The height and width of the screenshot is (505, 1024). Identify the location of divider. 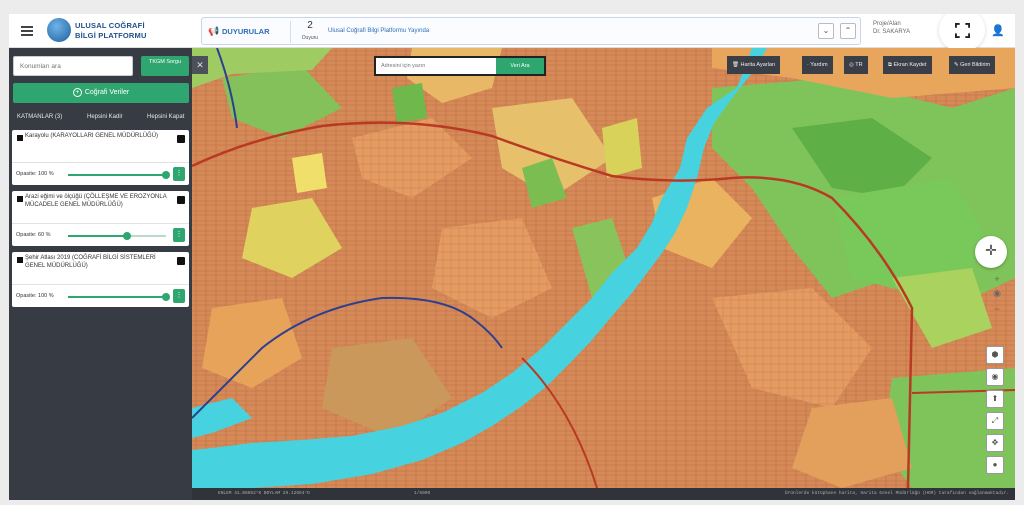
(290, 32).